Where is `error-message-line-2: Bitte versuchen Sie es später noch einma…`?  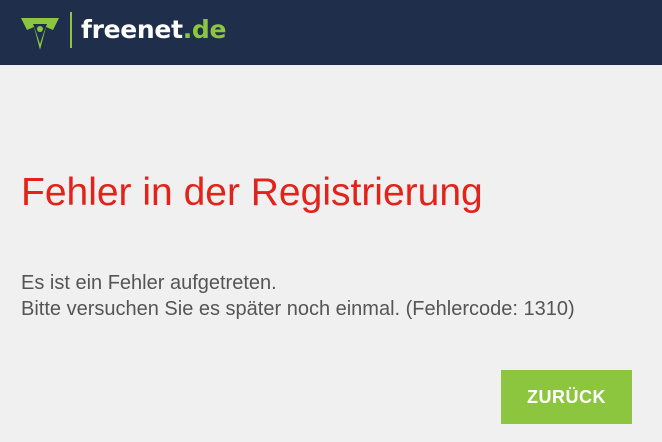 error-message-line-2: Bitte versuchen Sie es später noch einma… is located at coordinates (298, 309).